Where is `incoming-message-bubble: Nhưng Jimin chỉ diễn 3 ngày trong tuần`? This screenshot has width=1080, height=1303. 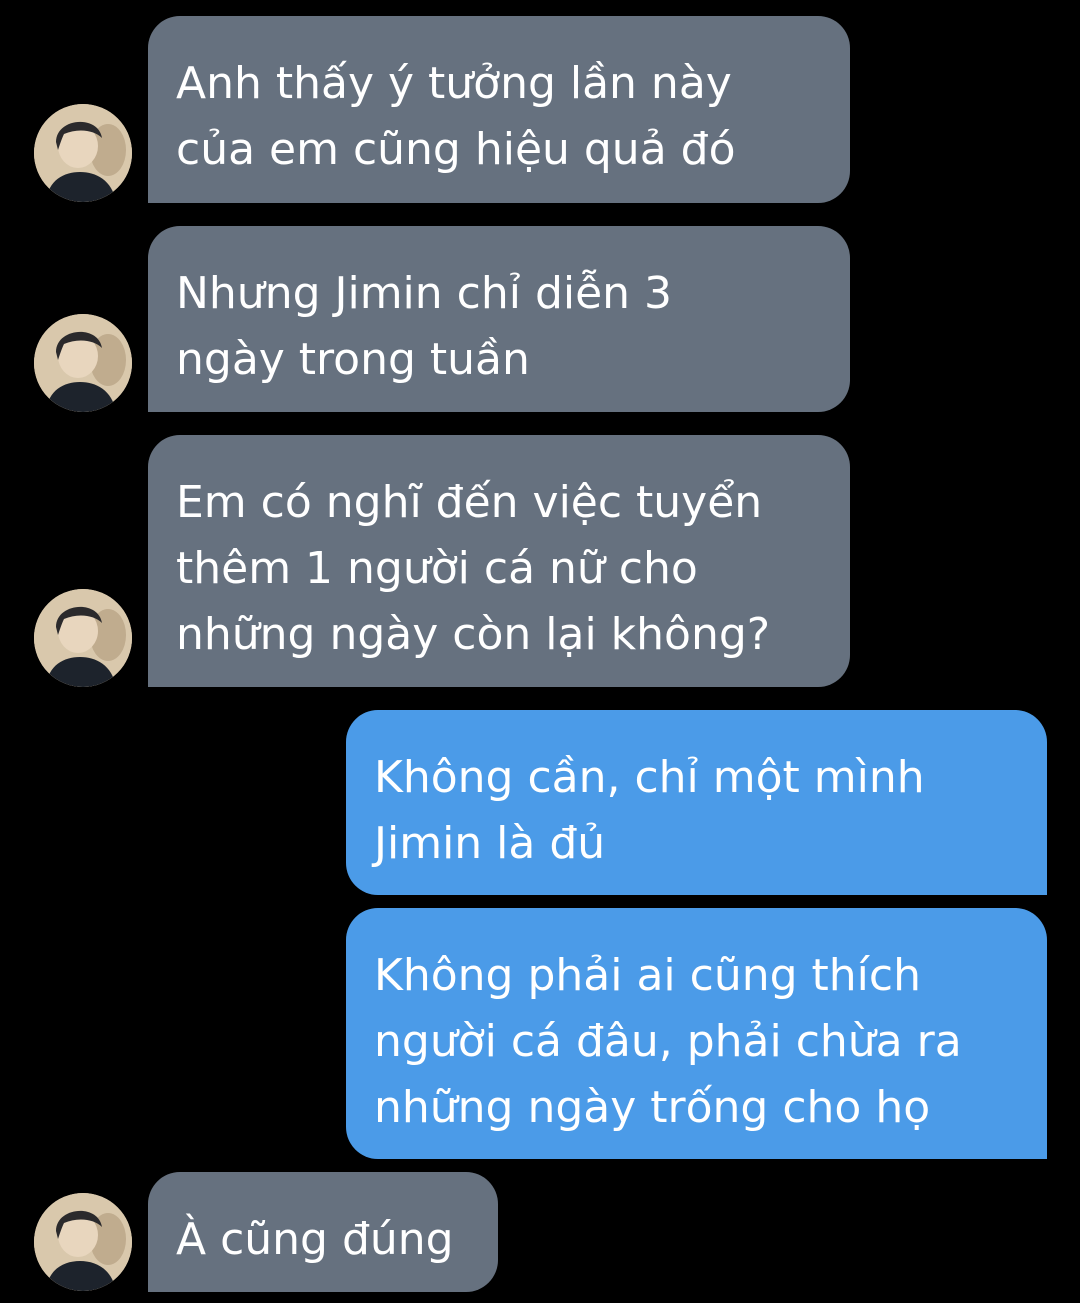
incoming-message-bubble: Nhưng Jimin chỉ diễn 3 ngày trong tuần is located at coordinates (499, 319).